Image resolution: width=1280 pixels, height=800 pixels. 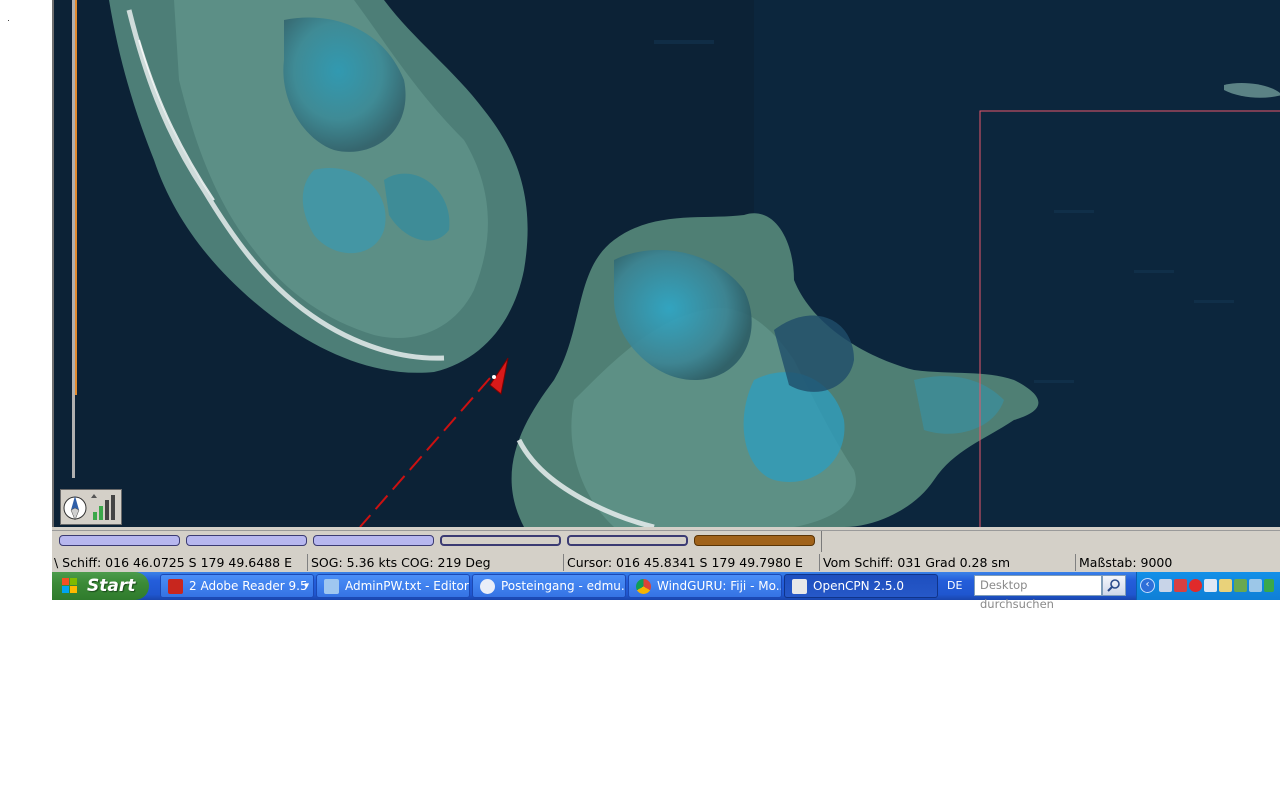 I want to click on status-cursor-position: Cursor: 016 45.8341 S 179 49.7980 E, so click(x=692, y=562).